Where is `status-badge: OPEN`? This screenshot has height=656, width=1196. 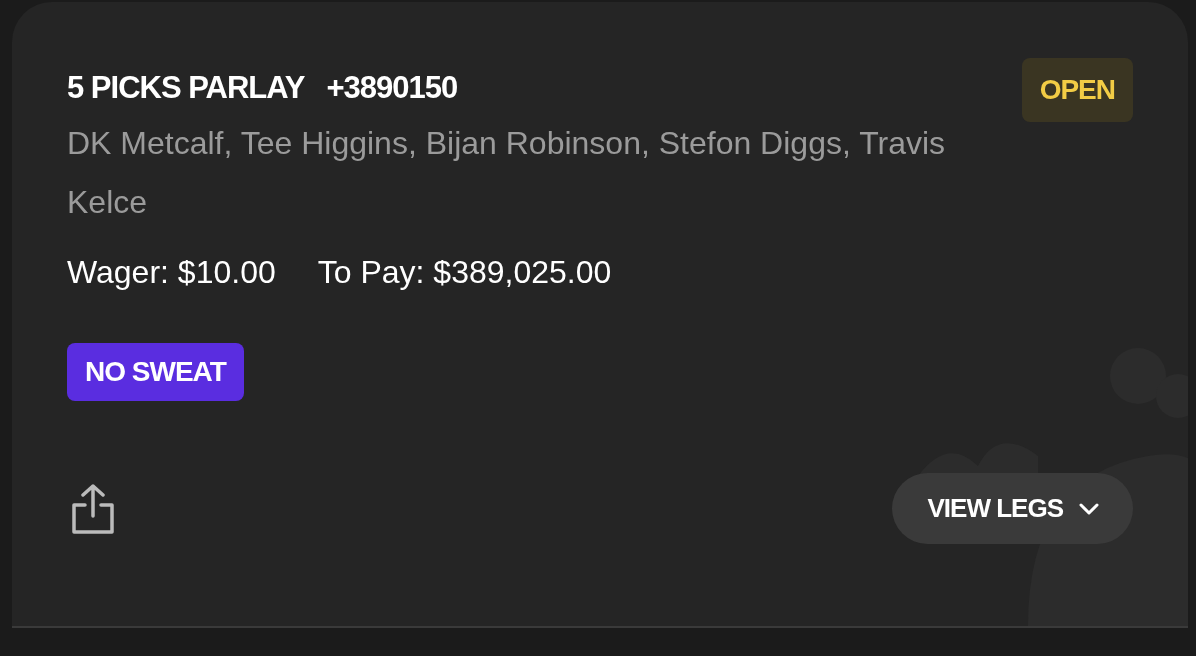
status-badge: OPEN is located at coordinates (1077, 90).